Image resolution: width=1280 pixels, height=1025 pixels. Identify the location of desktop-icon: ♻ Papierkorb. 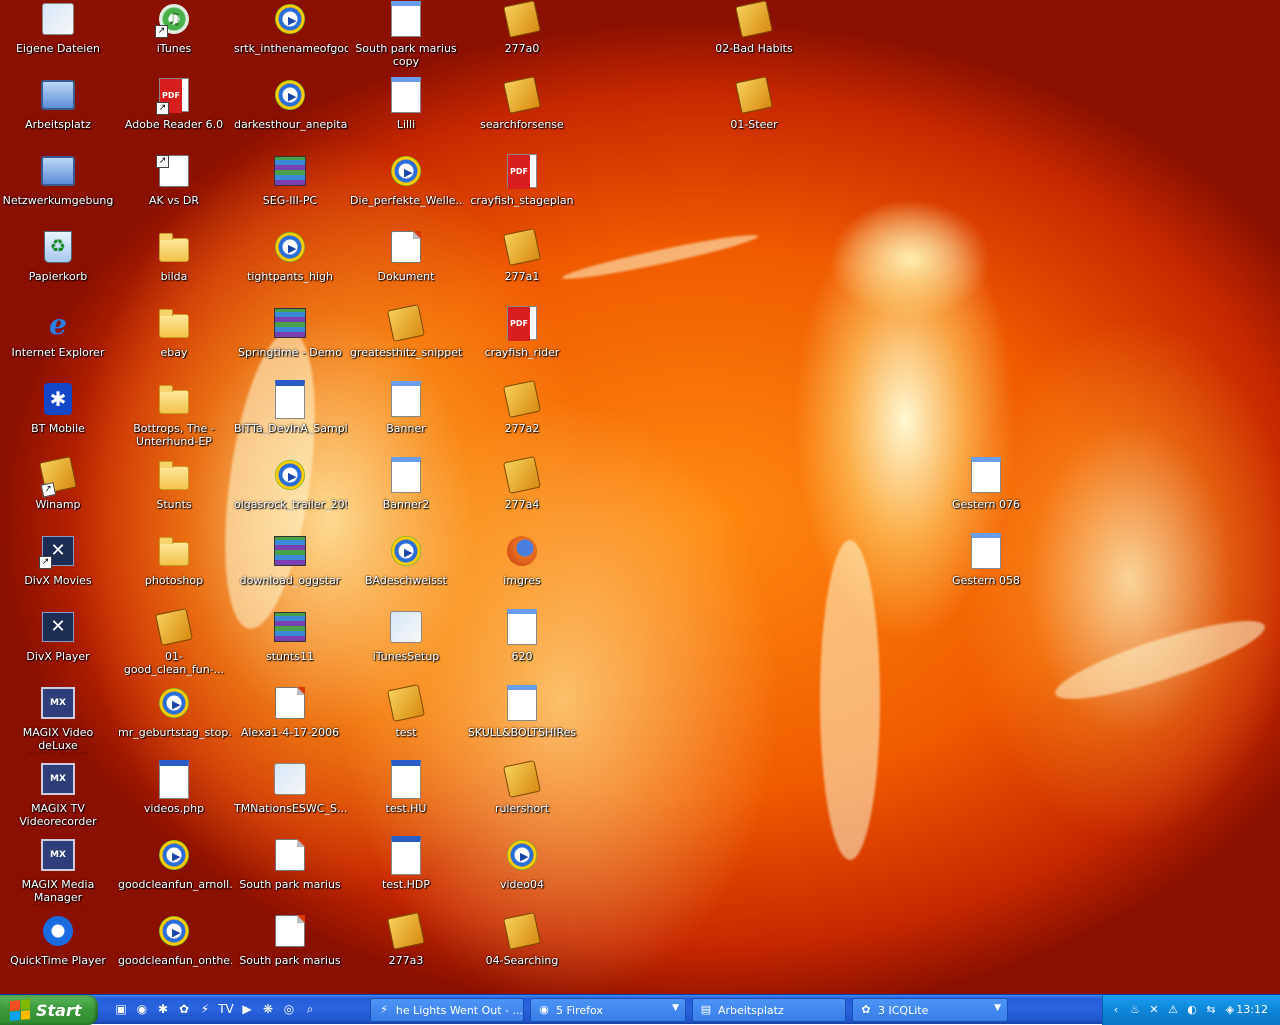
(58, 267).